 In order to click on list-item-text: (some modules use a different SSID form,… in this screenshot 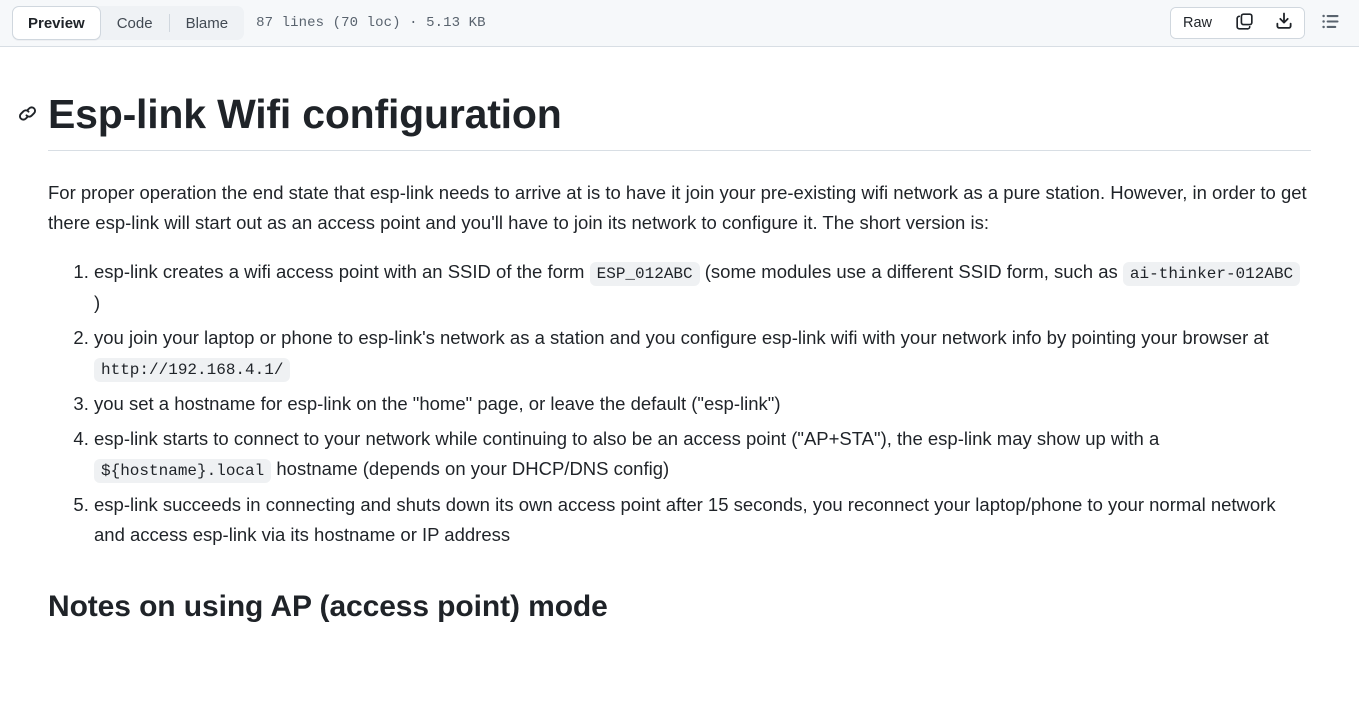, I will do `click(911, 272)`.